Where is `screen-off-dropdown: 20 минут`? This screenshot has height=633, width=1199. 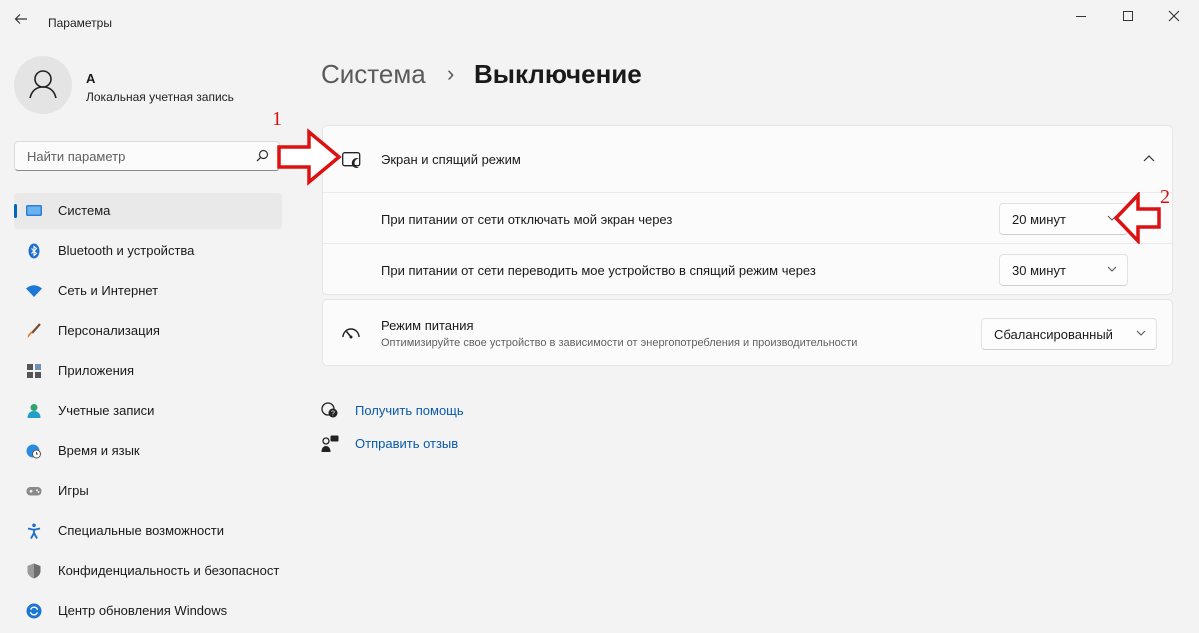 screen-off-dropdown: 20 минут is located at coordinates (1063, 219).